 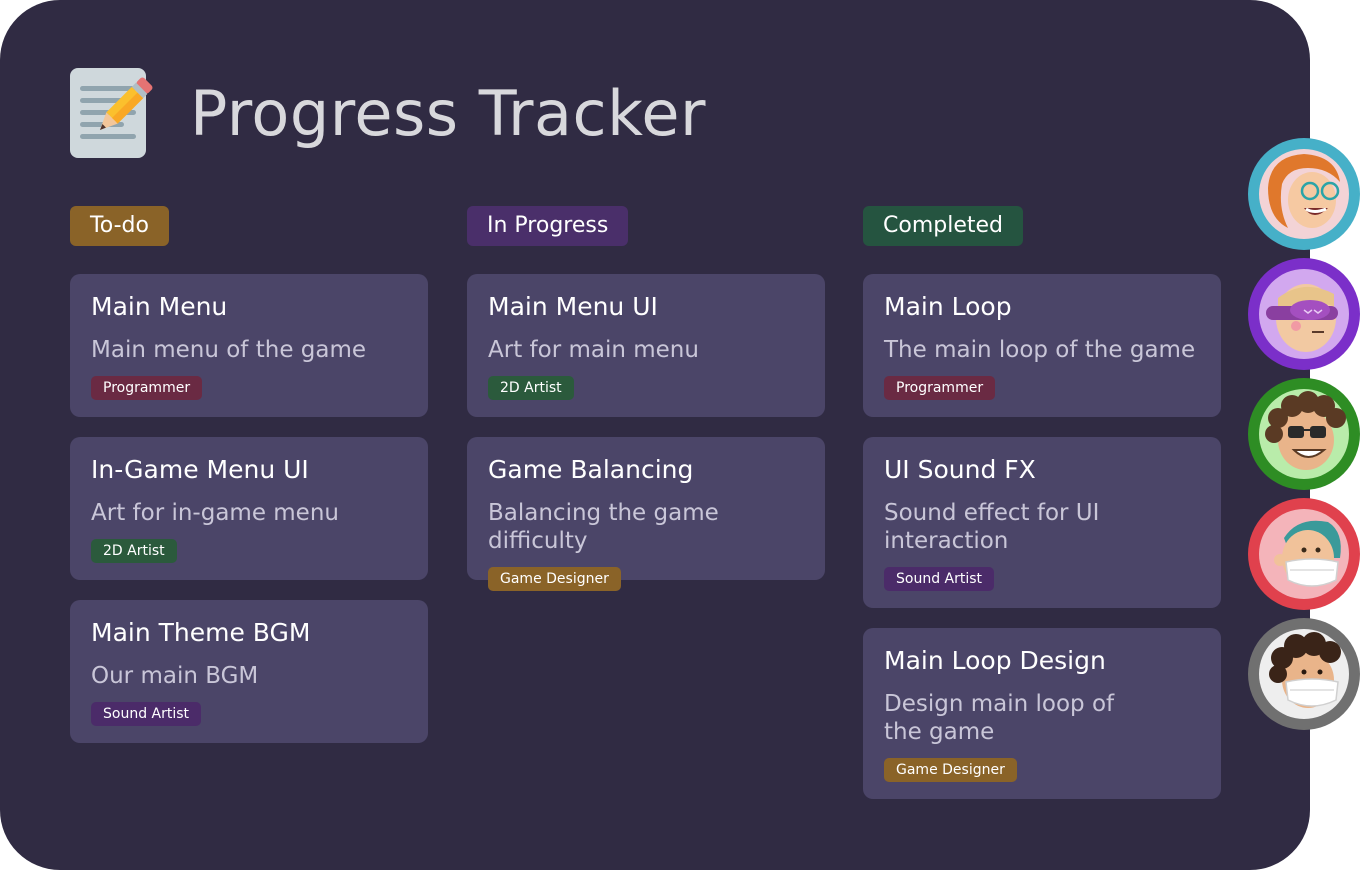 What do you see at coordinates (200, 469) in the screenshot?
I see `card-title: In-Game Menu UI` at bounding box center [200, 469].